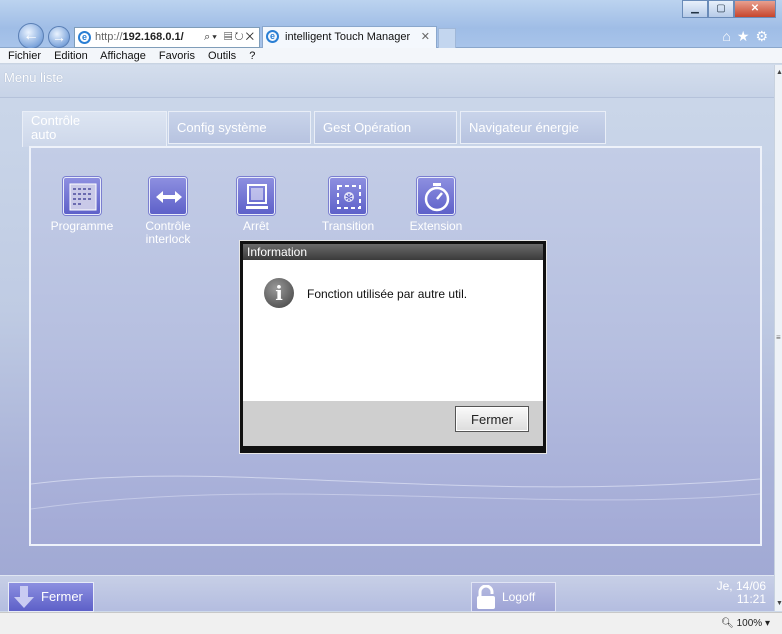  What do you see at coordinates (524, 127) in the screenshot?
I see `tab-label: Navigateur énergie` at bounding box center [524, 127].